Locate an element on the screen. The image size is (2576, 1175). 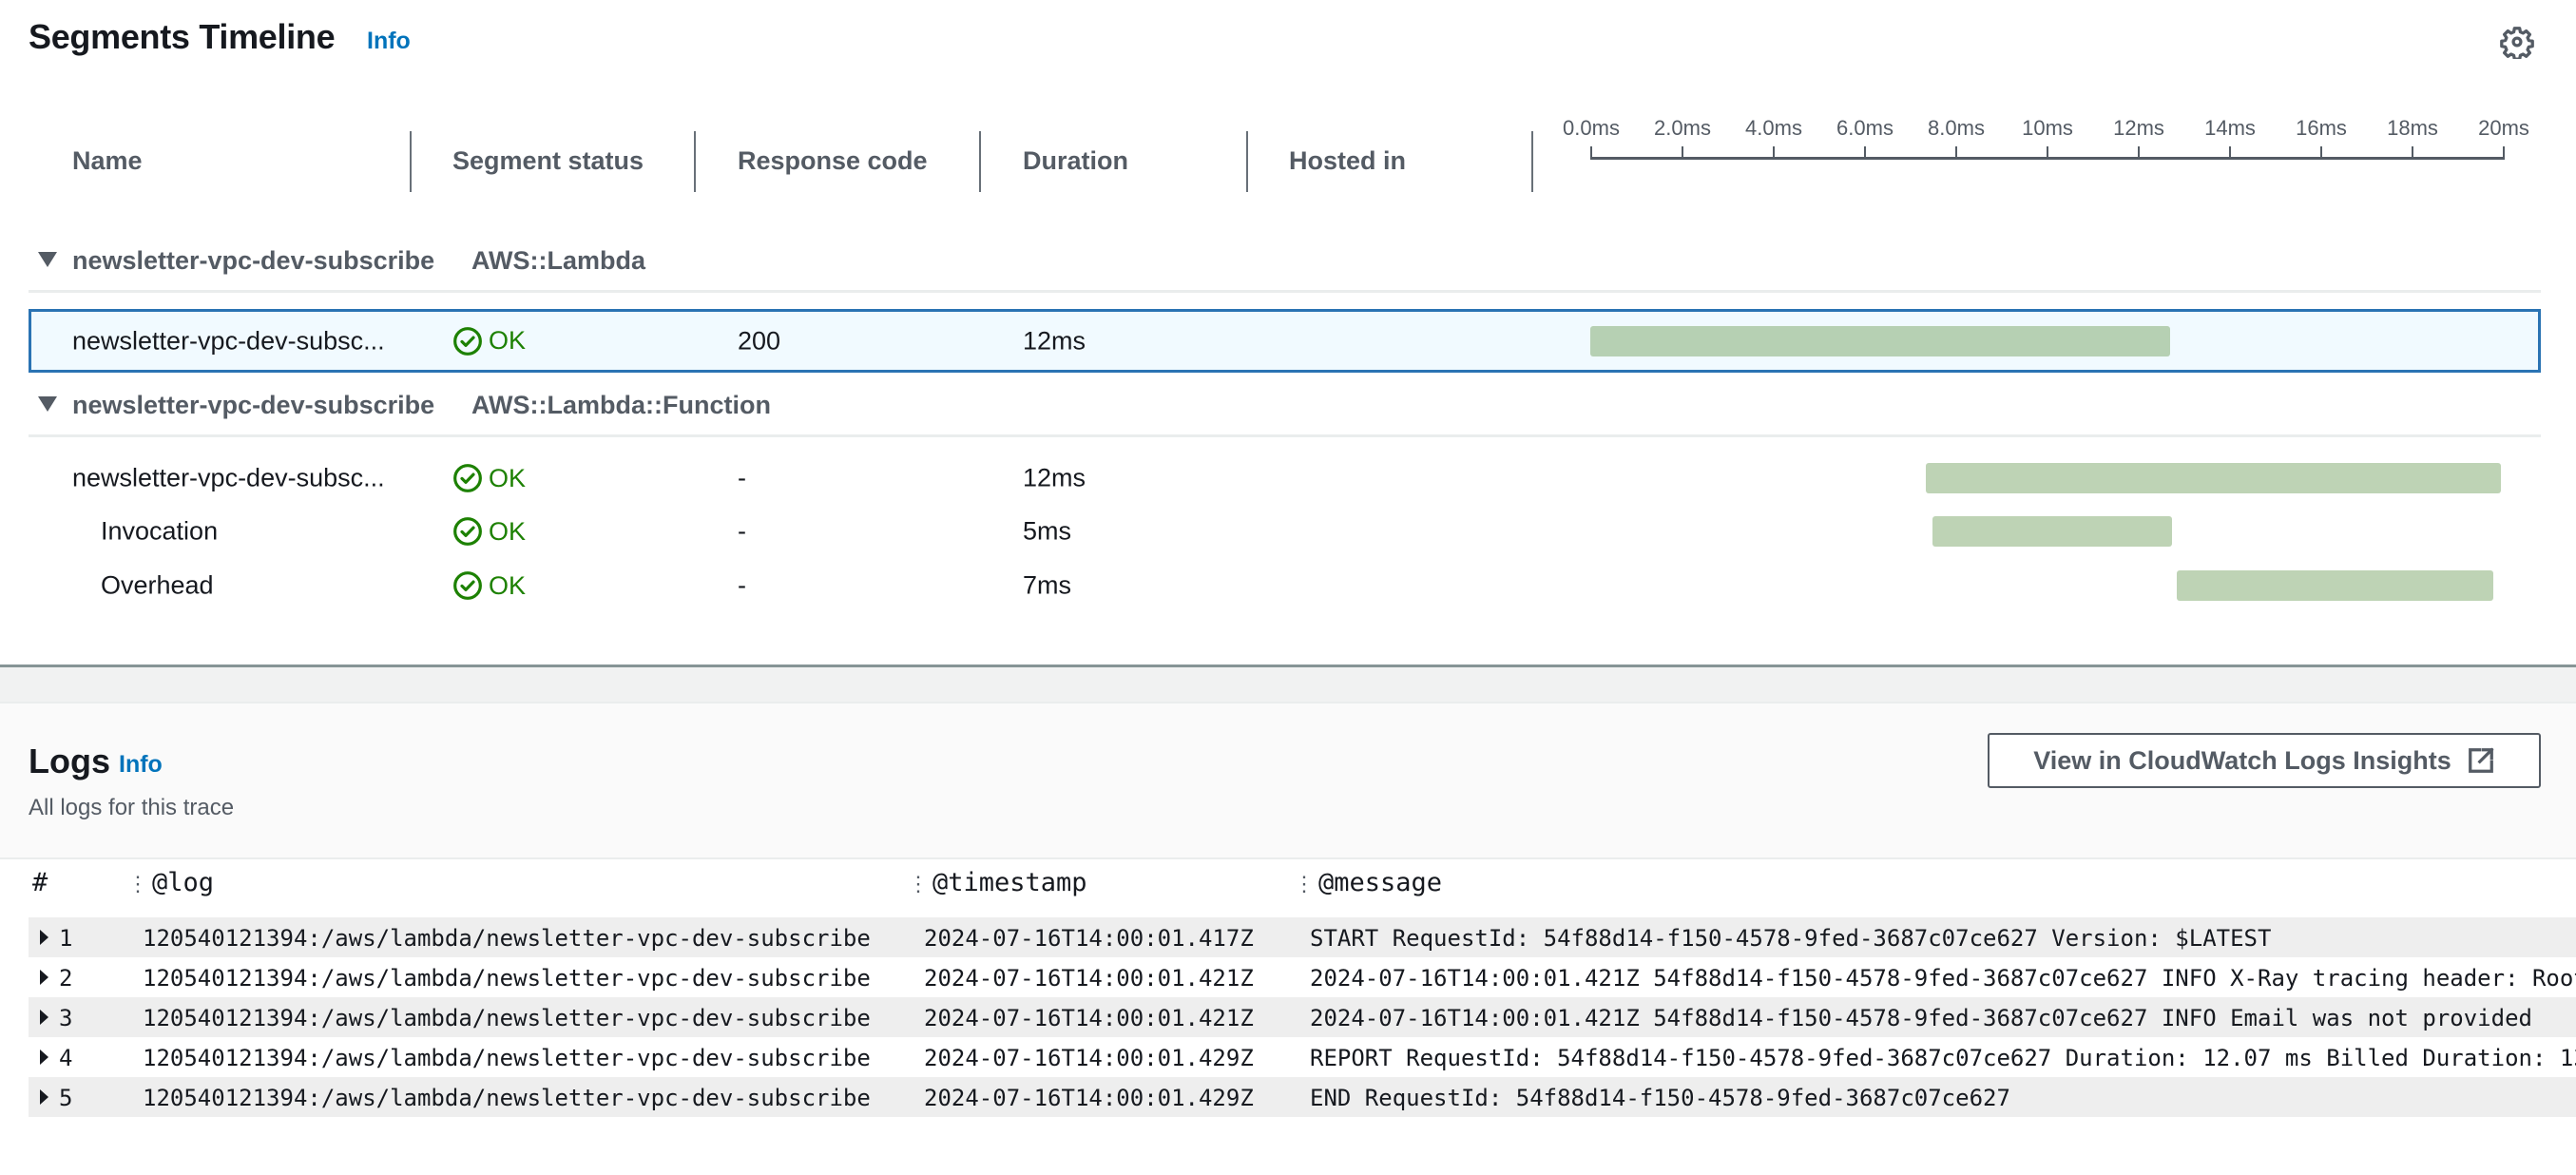
button-label: View in CloudWatch Logs Insights is located at coordinates (2242, 760).